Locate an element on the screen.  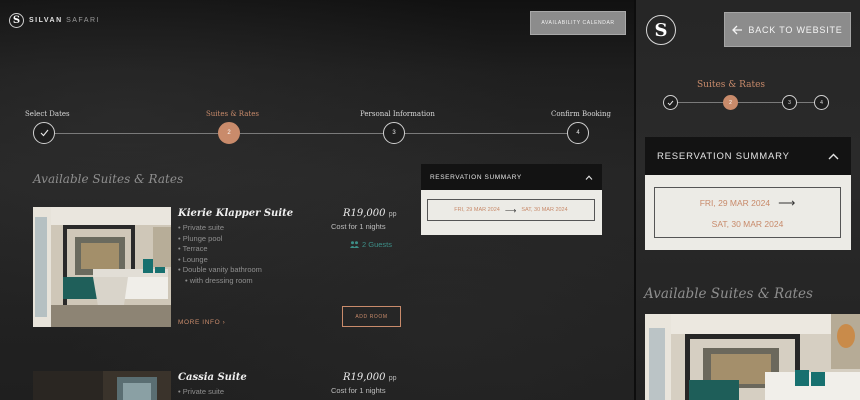
stepper-line is located at coordinates (311, 133).